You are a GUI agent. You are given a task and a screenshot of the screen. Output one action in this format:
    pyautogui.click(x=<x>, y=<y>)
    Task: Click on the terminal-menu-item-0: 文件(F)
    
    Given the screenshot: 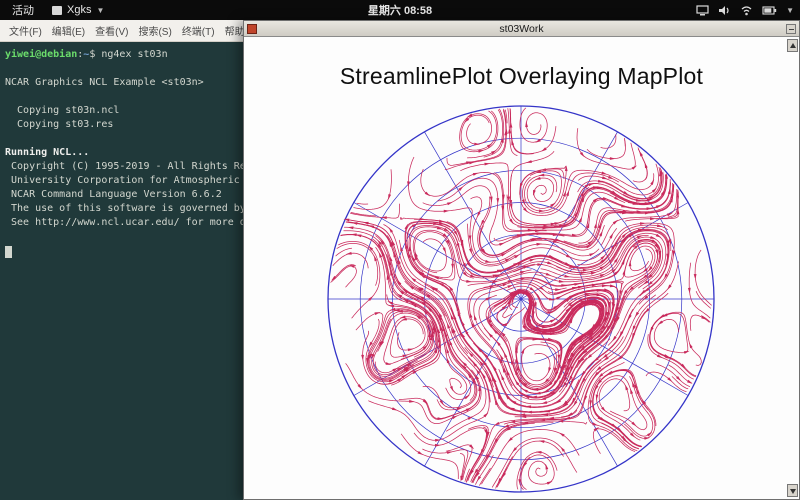 What is the action you would take?
    pyautogui.click(x=25, y=30)
    